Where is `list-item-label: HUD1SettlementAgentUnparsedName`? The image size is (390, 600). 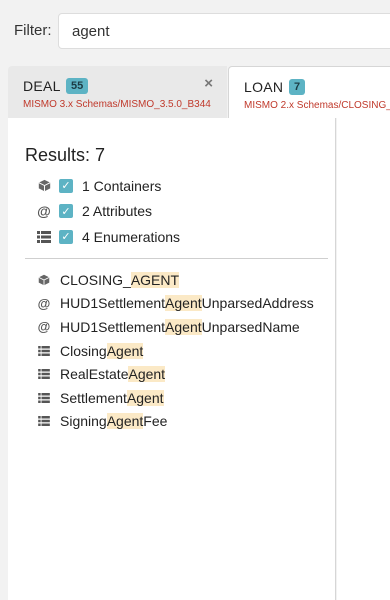
list-item-label: HUD1SettlementAgentUnparsedName is located at coordinates (180, 326).